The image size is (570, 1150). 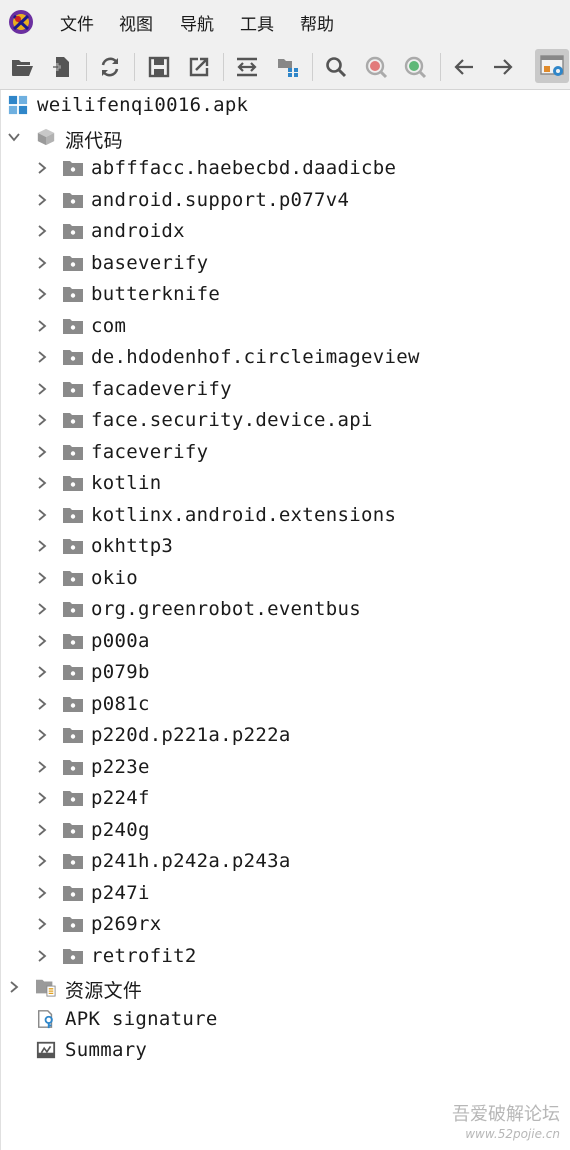 I want to click on tree-package-node: p241h.p242a.p243a, so click(x=285, y=861).